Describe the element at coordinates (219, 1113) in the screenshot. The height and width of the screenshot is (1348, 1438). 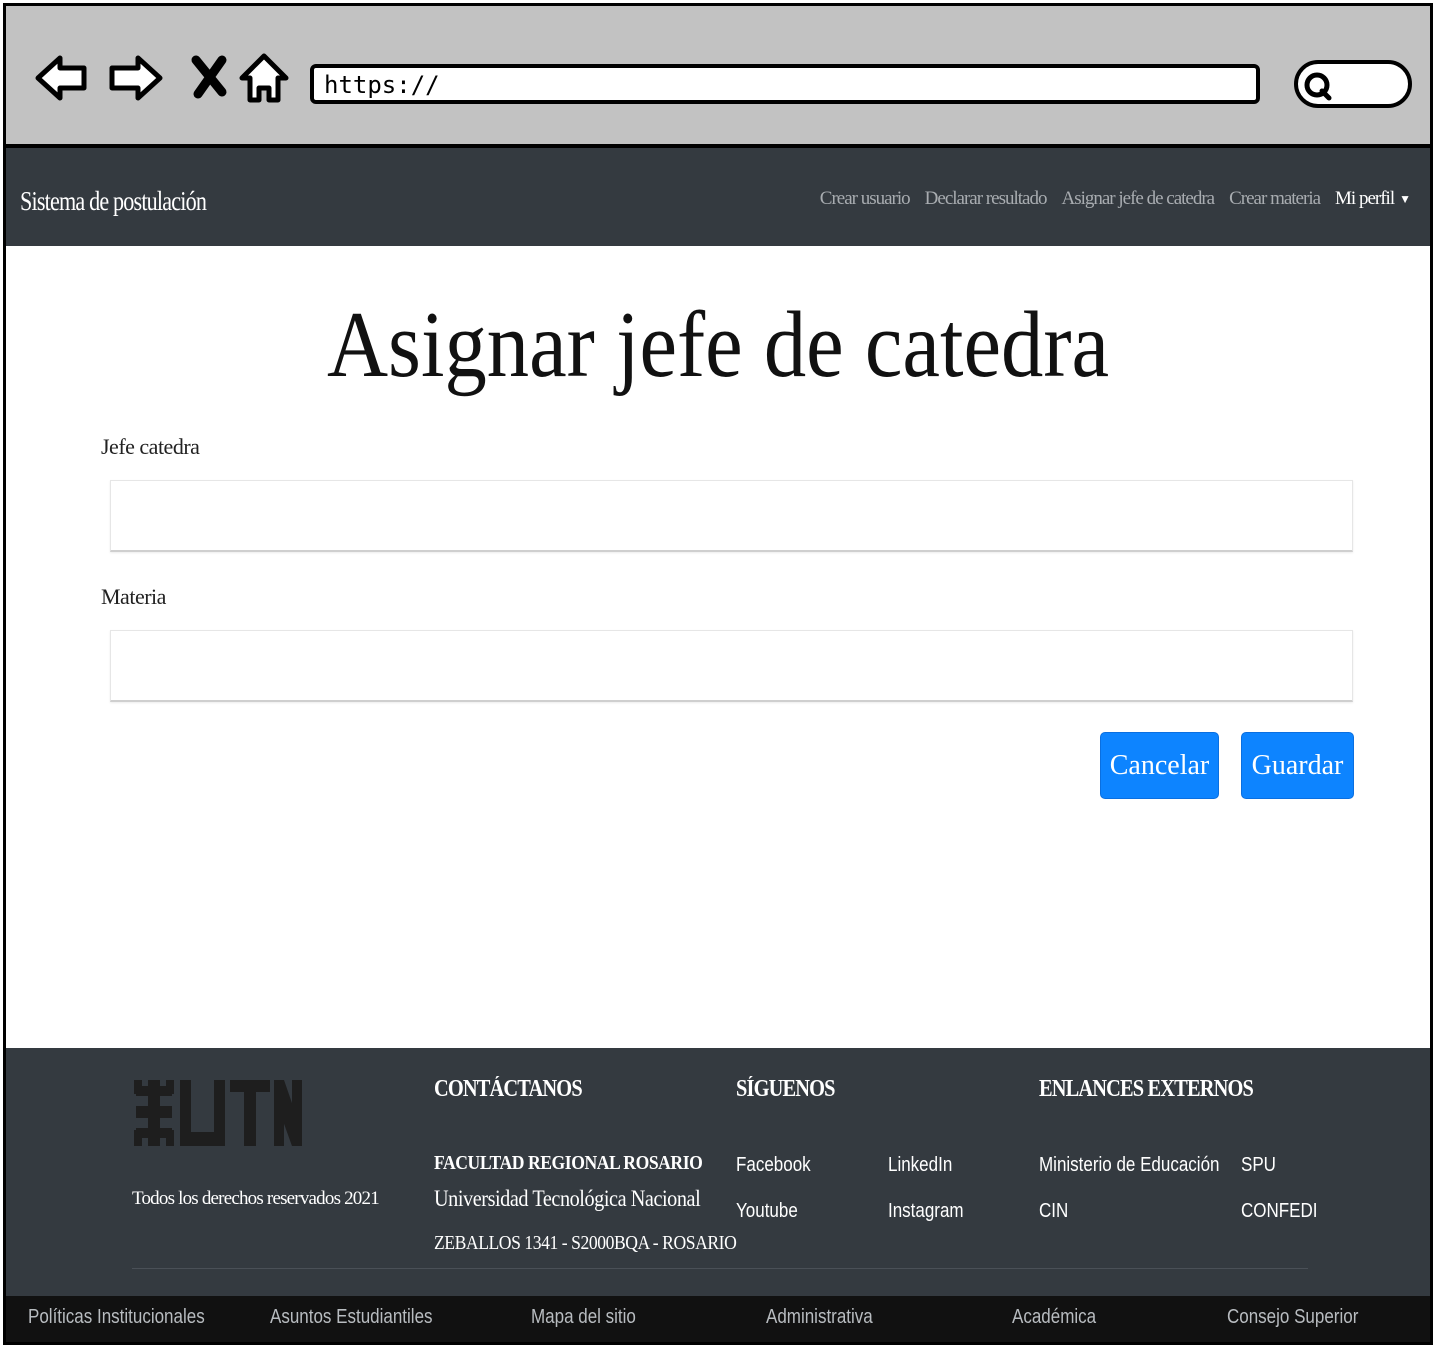
I see `utn-logo` at that location.